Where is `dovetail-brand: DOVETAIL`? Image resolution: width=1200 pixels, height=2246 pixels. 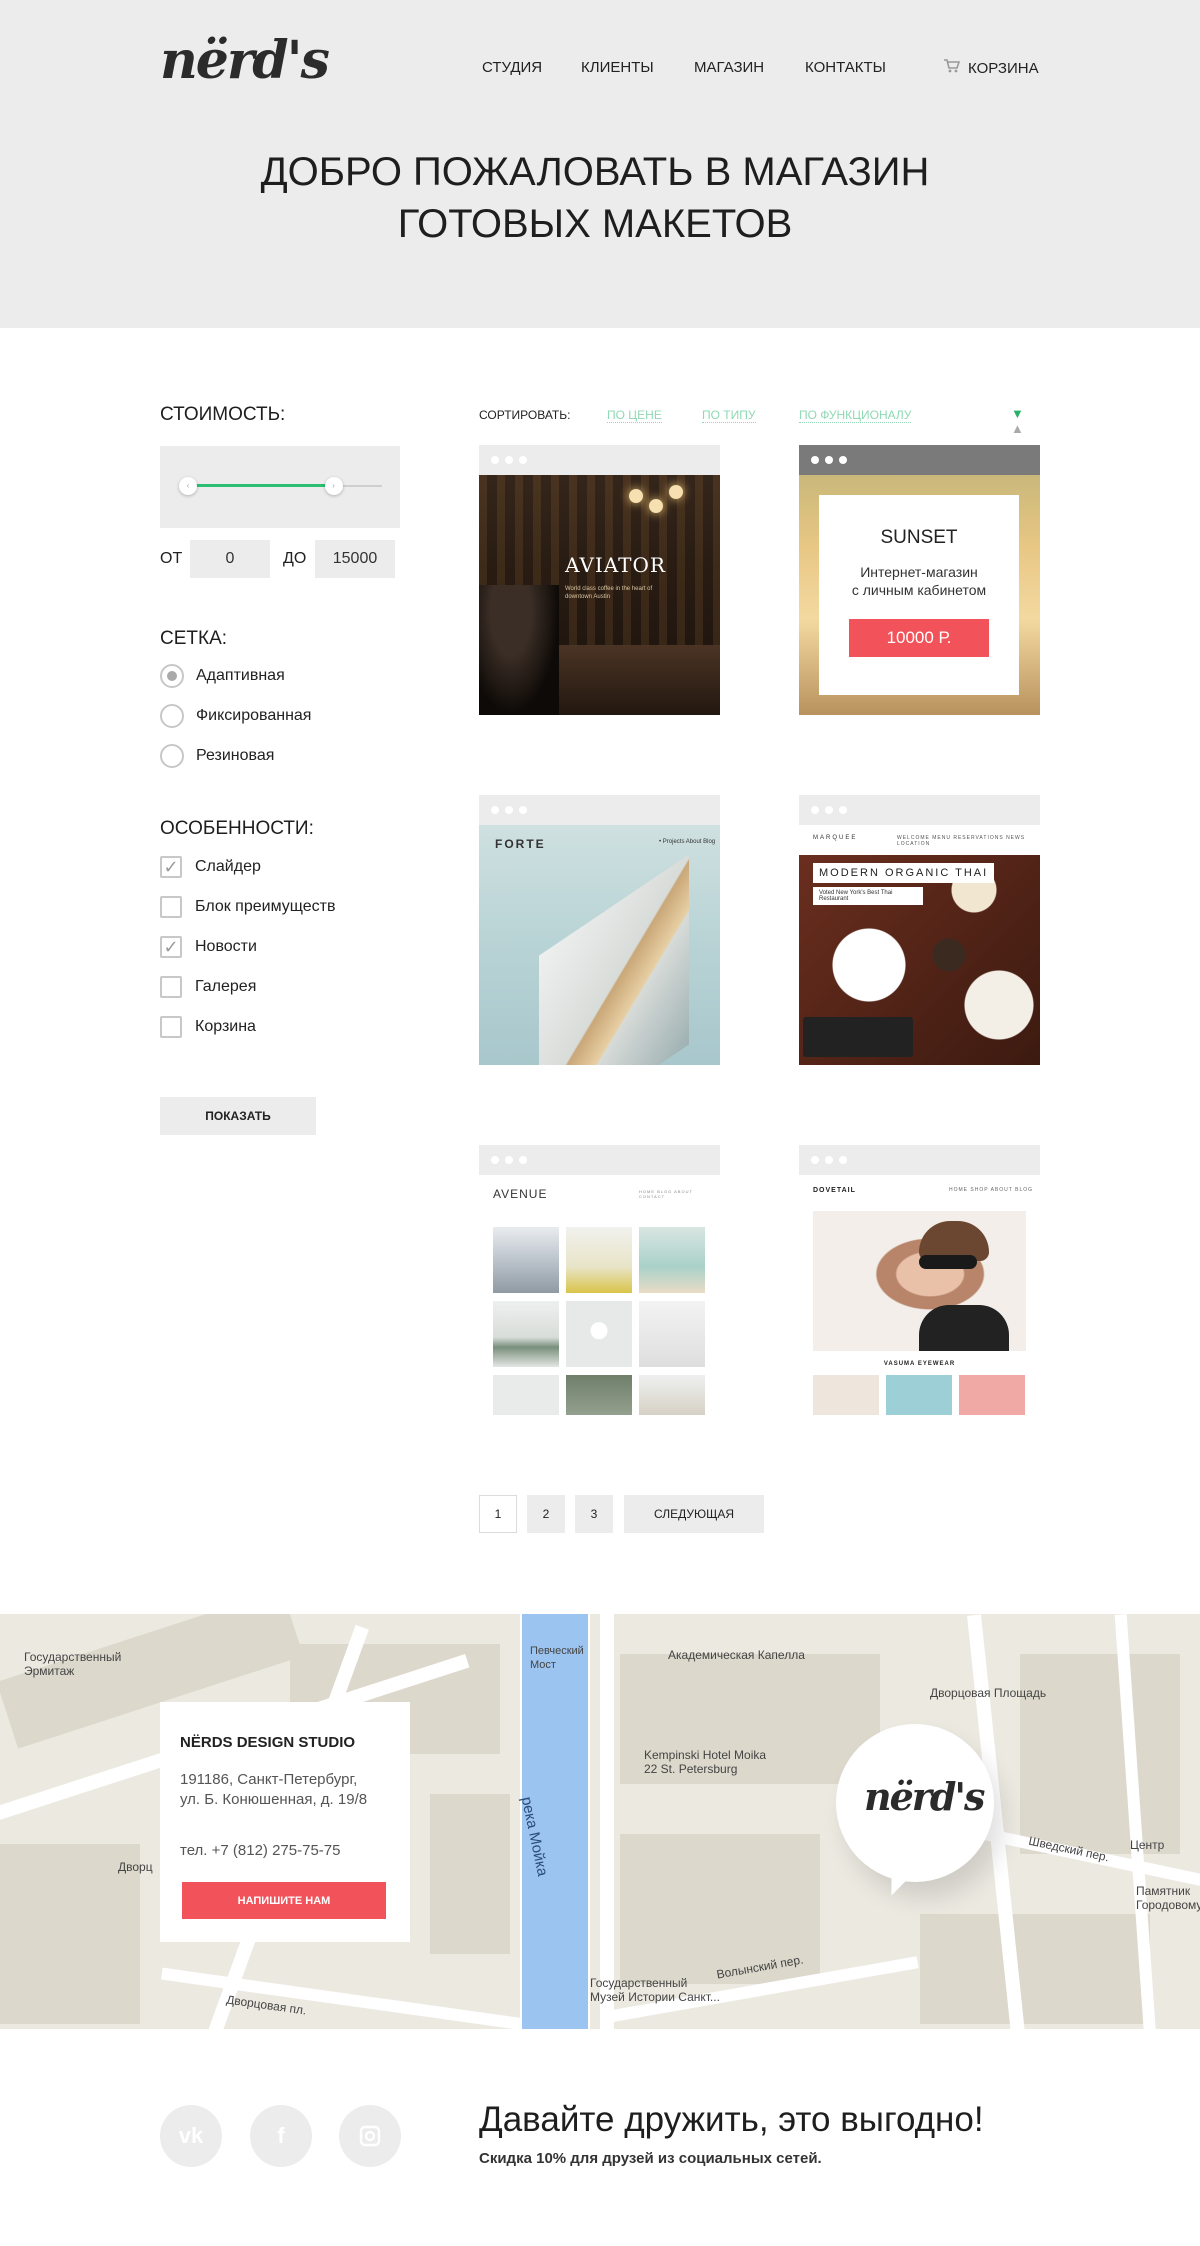 dovetail-brand: DOVETAIL is located at coordinates (834, 1190).